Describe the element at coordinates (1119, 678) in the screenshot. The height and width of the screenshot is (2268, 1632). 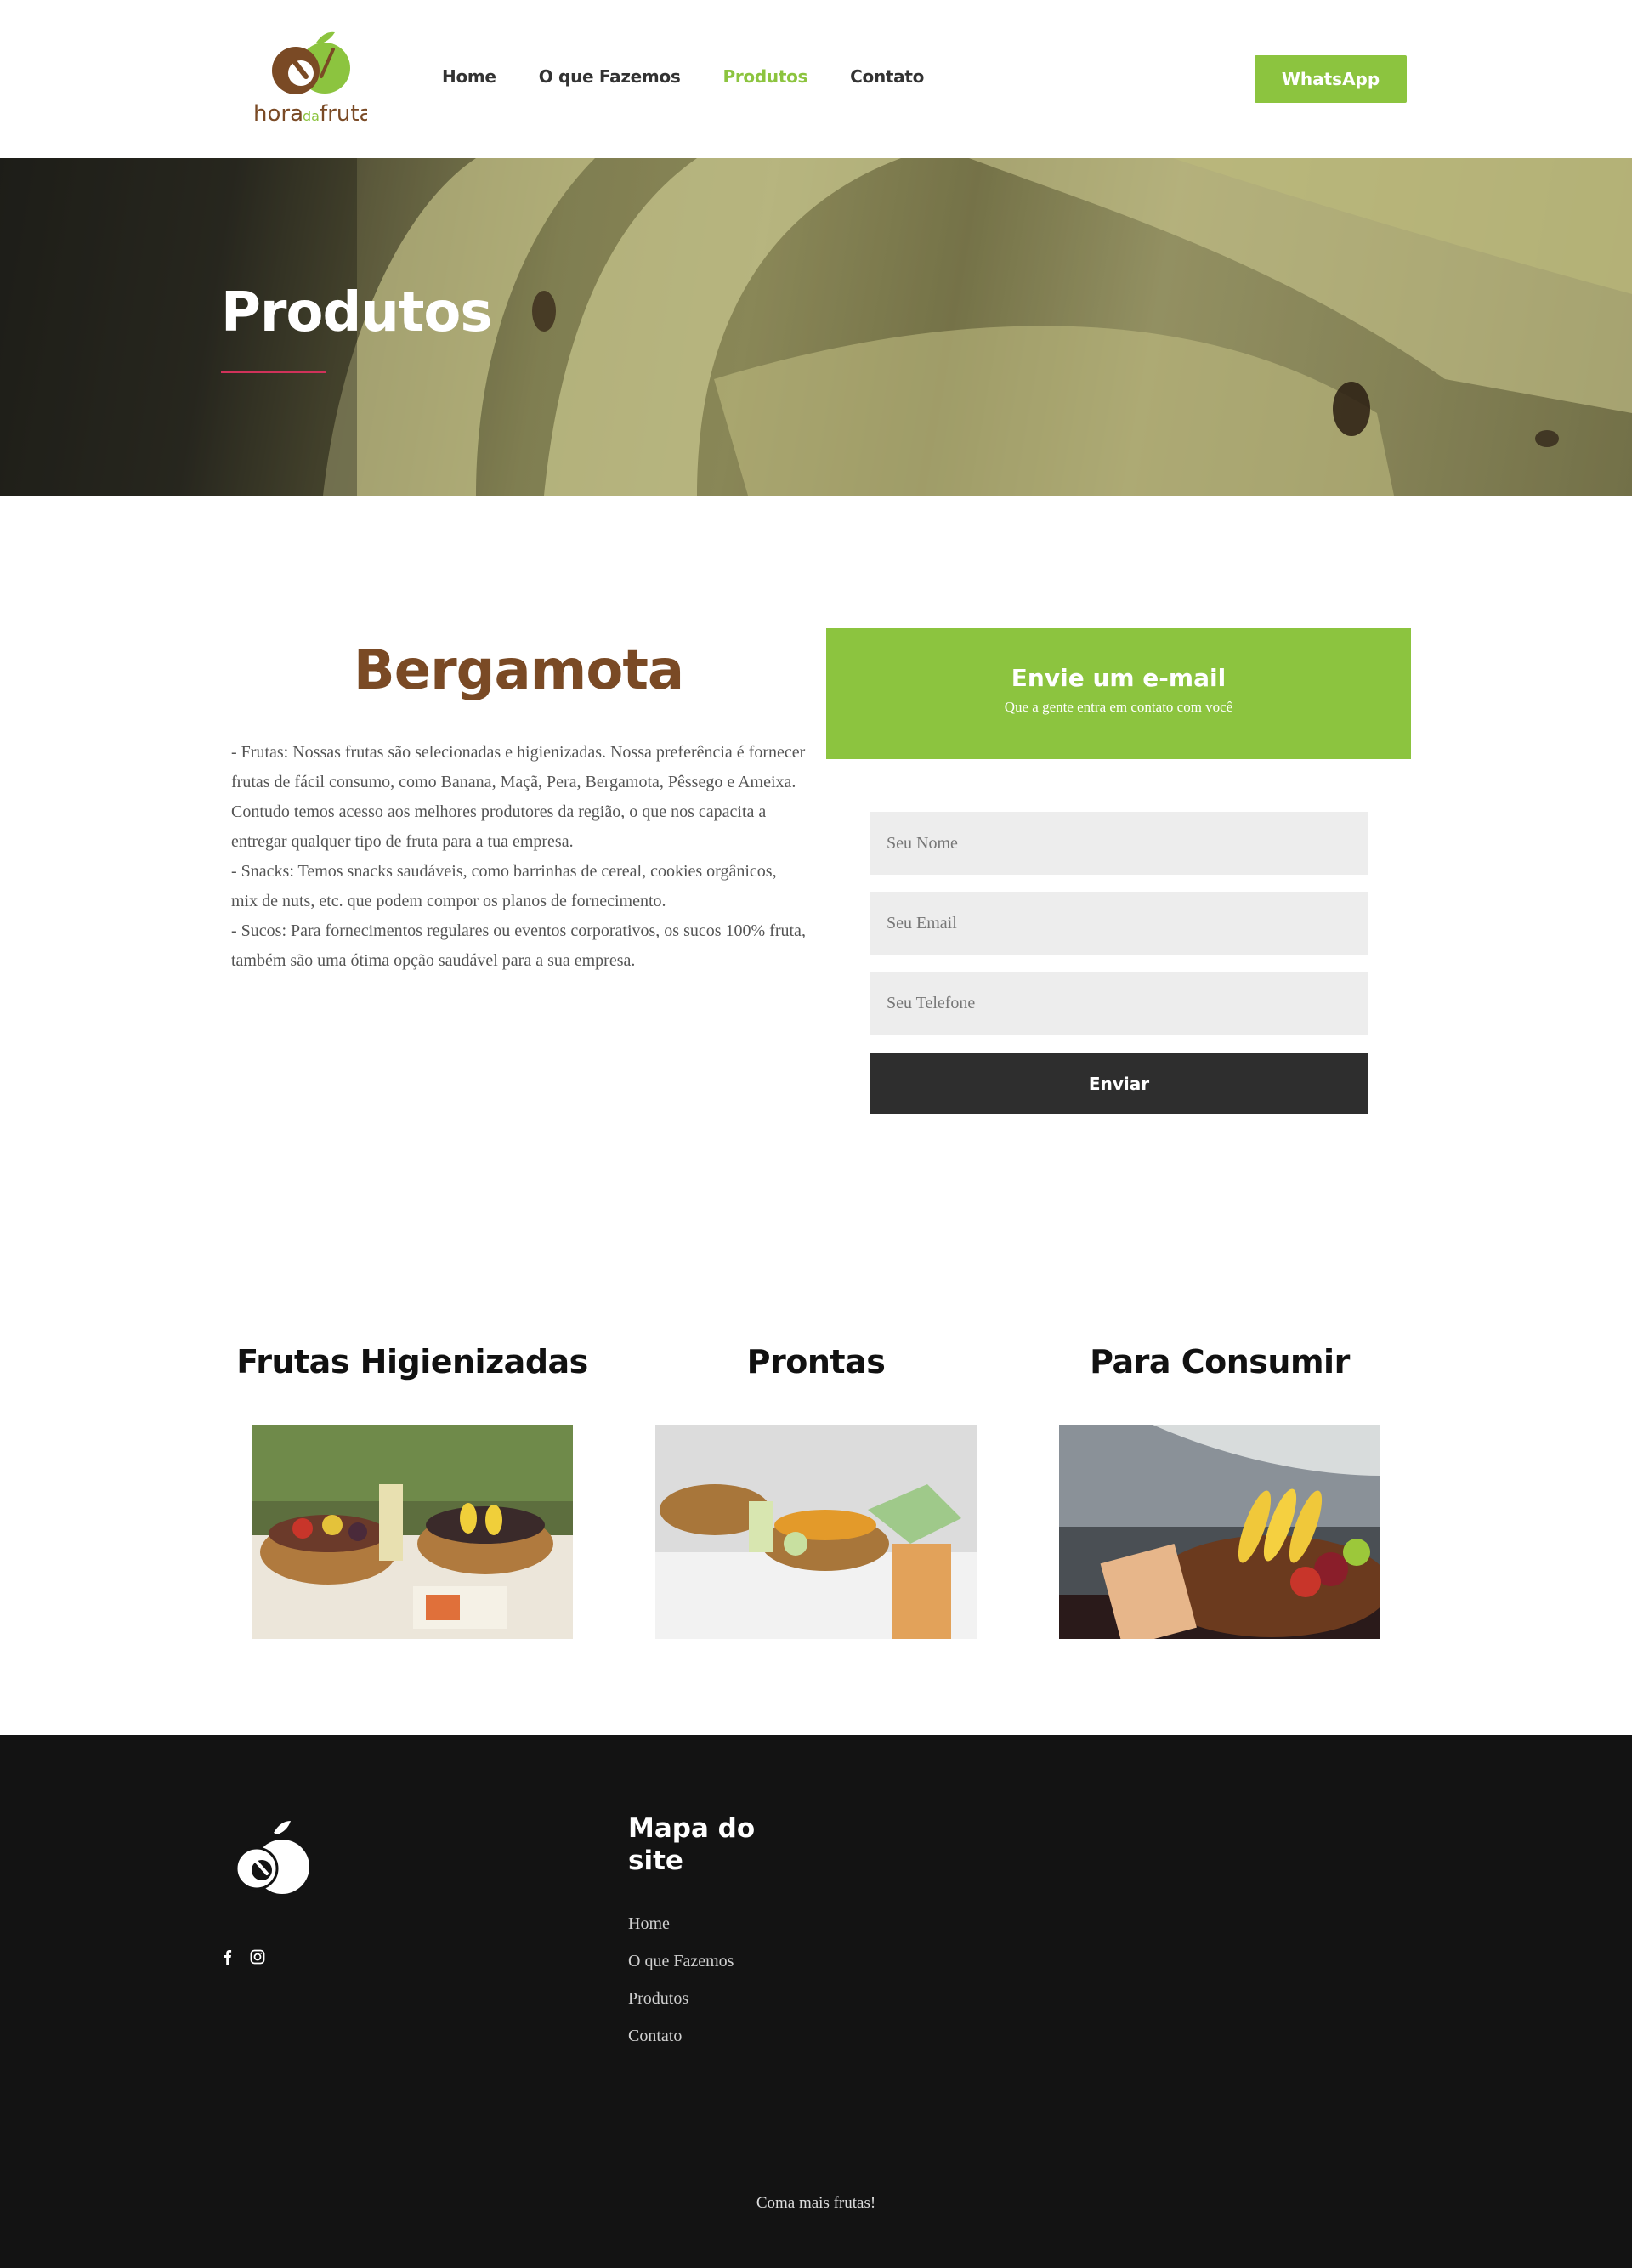
I see `contact-form-title: Envie um e-mail` at that location.